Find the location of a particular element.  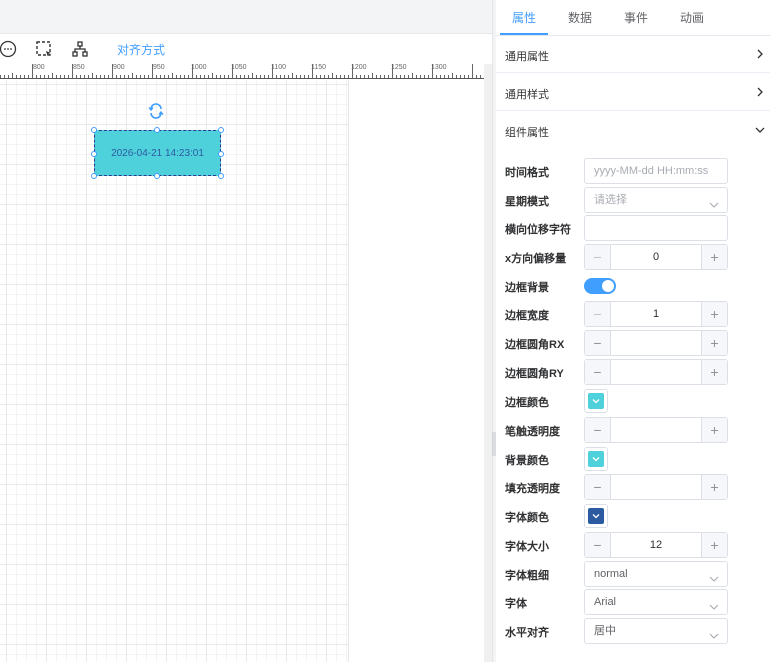

field-label: 边框宽度 is located at coordinates (527, 316).